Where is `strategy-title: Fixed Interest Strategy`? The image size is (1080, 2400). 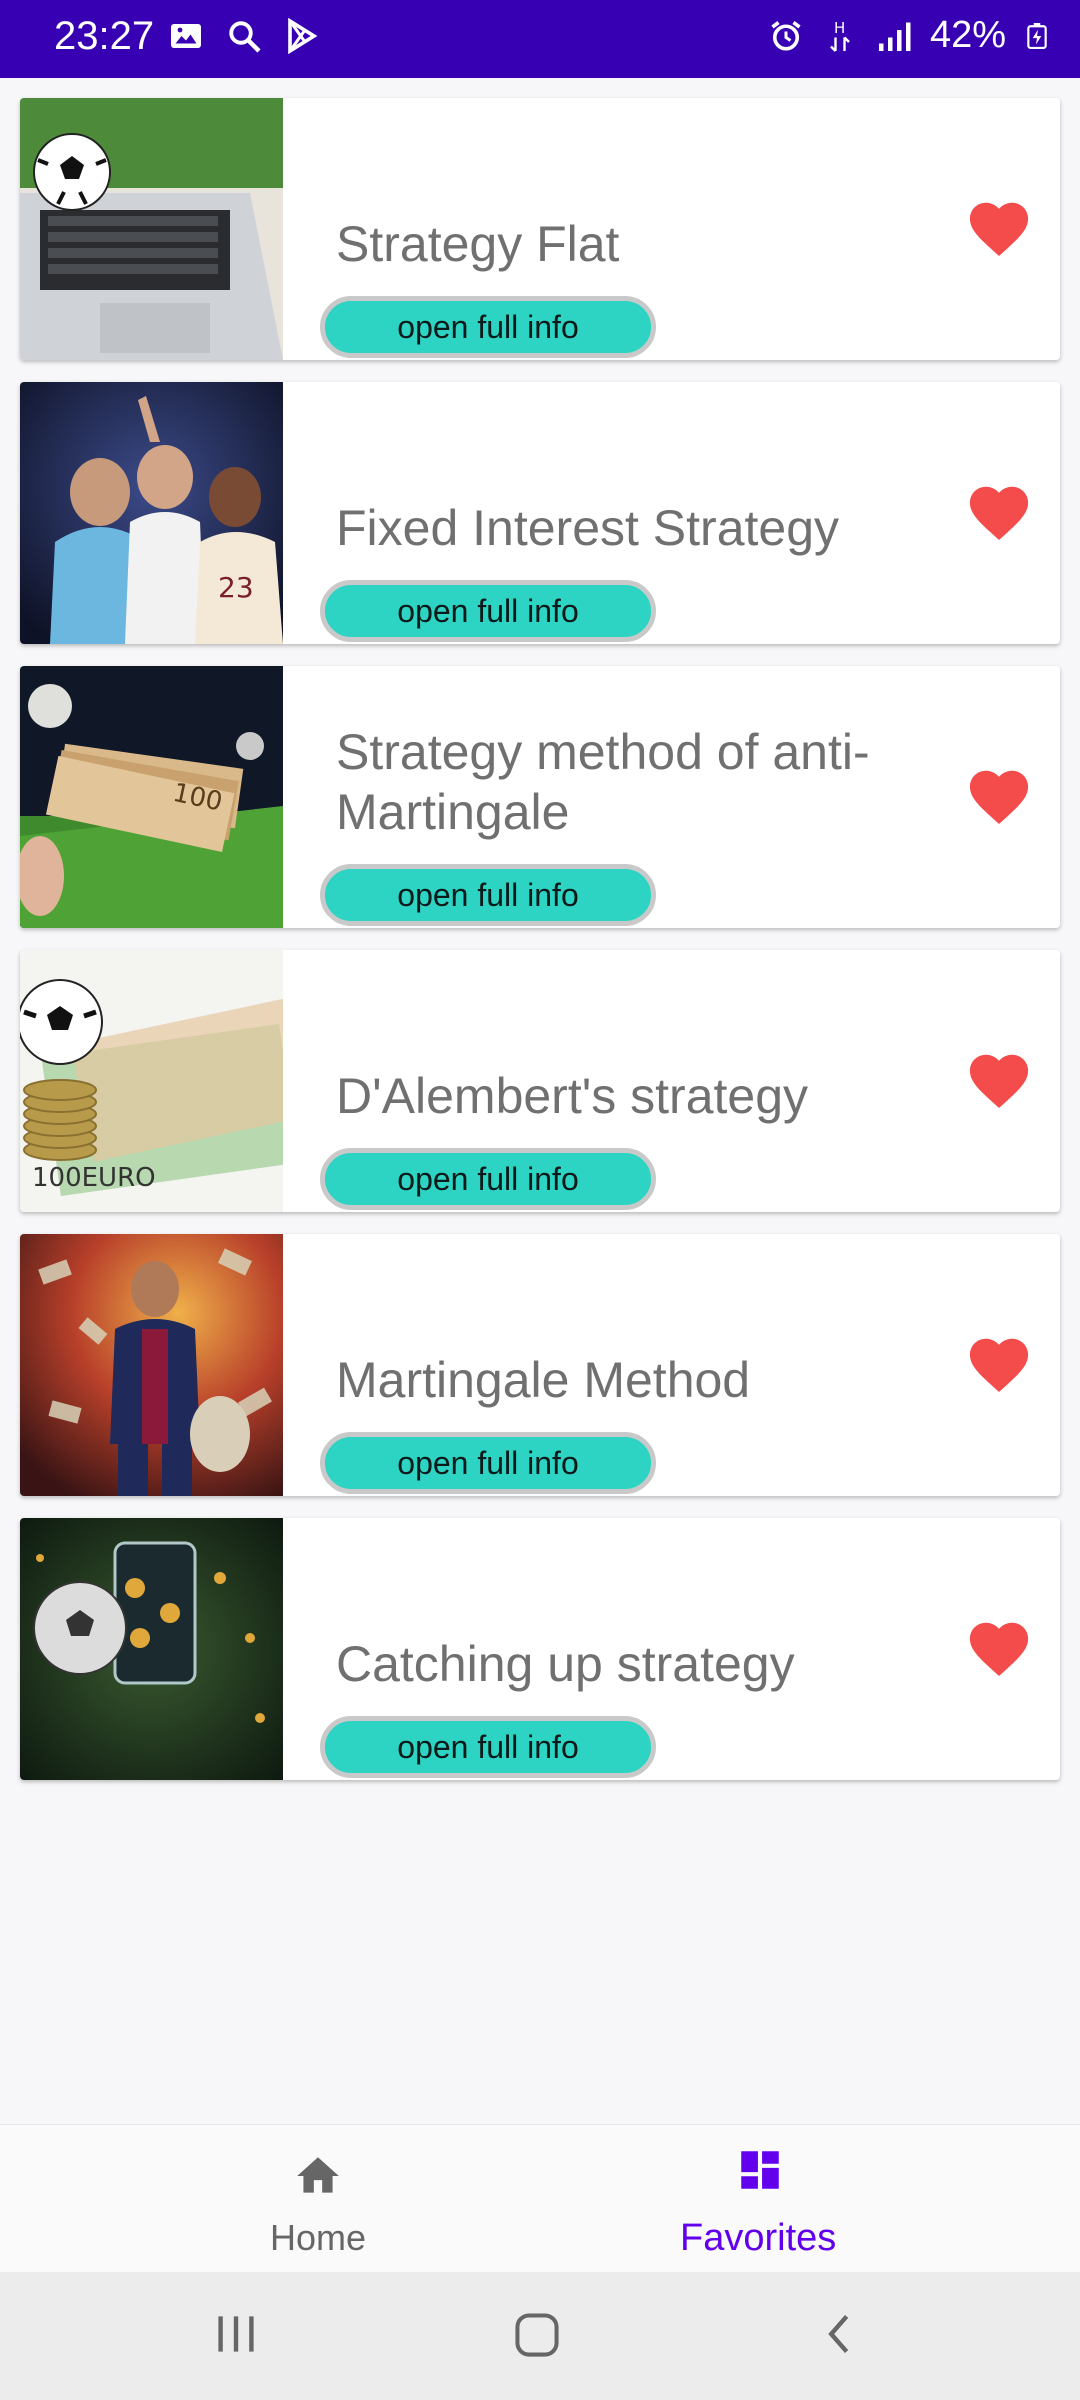 strategy-title: Fixed Interest Strategy is located at coordinates (588, 528).